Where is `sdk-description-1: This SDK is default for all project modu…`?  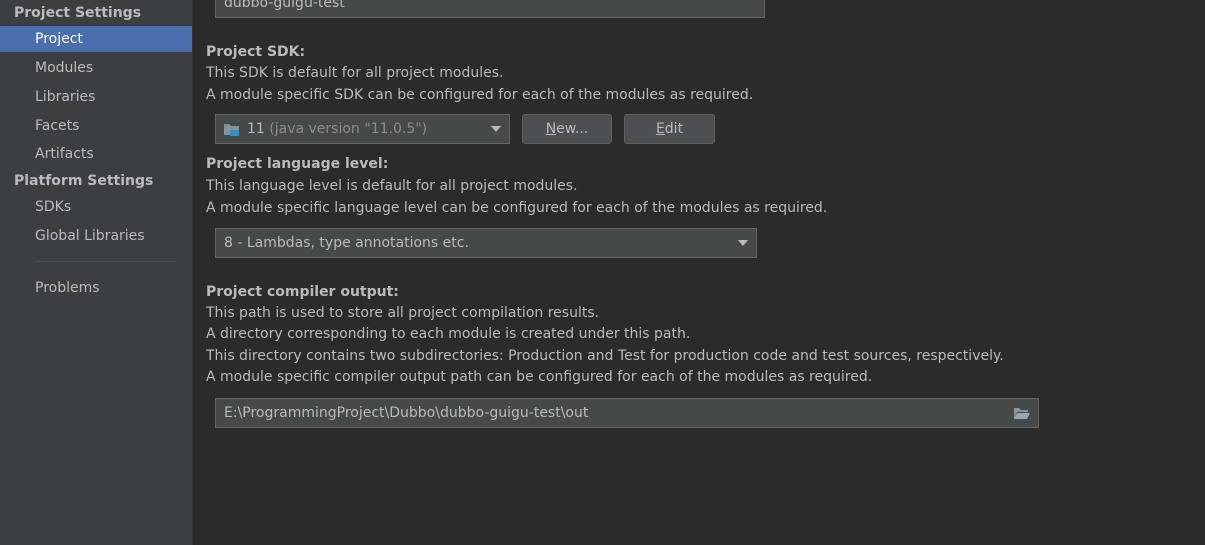 sdk-description-1: This SDK is default for all project modu… is located at coordinates (355, 73).